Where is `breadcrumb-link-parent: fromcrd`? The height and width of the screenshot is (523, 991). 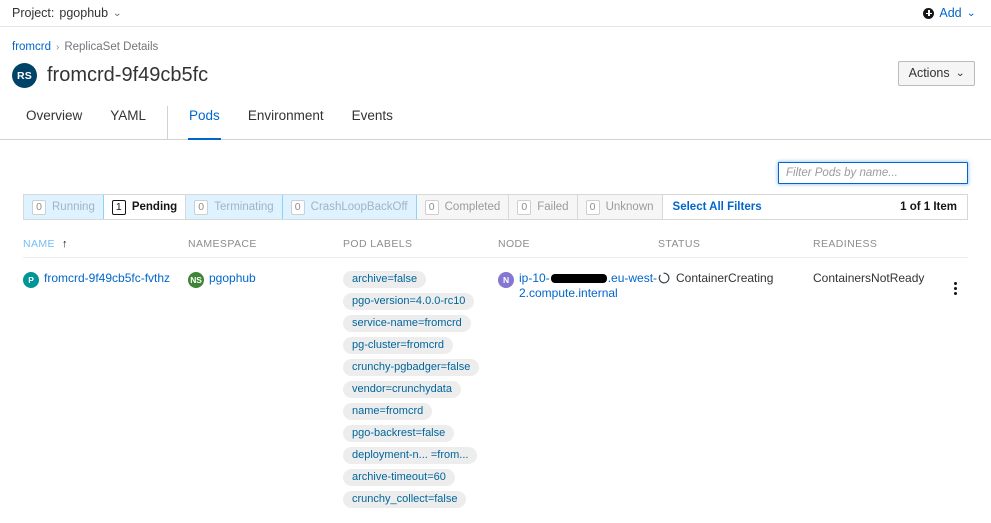 breadcrumb-link-parent: fromcrd is located at coordinates (31, 47).